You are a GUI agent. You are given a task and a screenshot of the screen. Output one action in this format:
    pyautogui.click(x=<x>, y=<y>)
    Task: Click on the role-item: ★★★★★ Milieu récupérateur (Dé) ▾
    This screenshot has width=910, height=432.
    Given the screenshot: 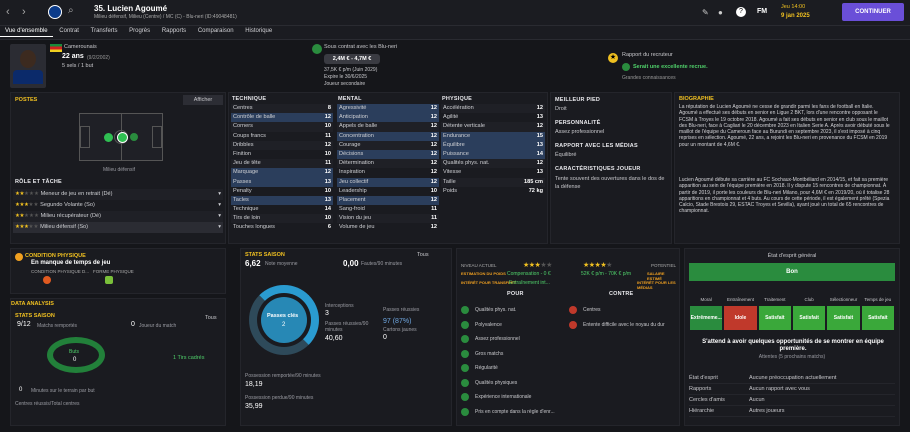 What is the action you would take?
    pyautogui.click(x=118, y=216)
    